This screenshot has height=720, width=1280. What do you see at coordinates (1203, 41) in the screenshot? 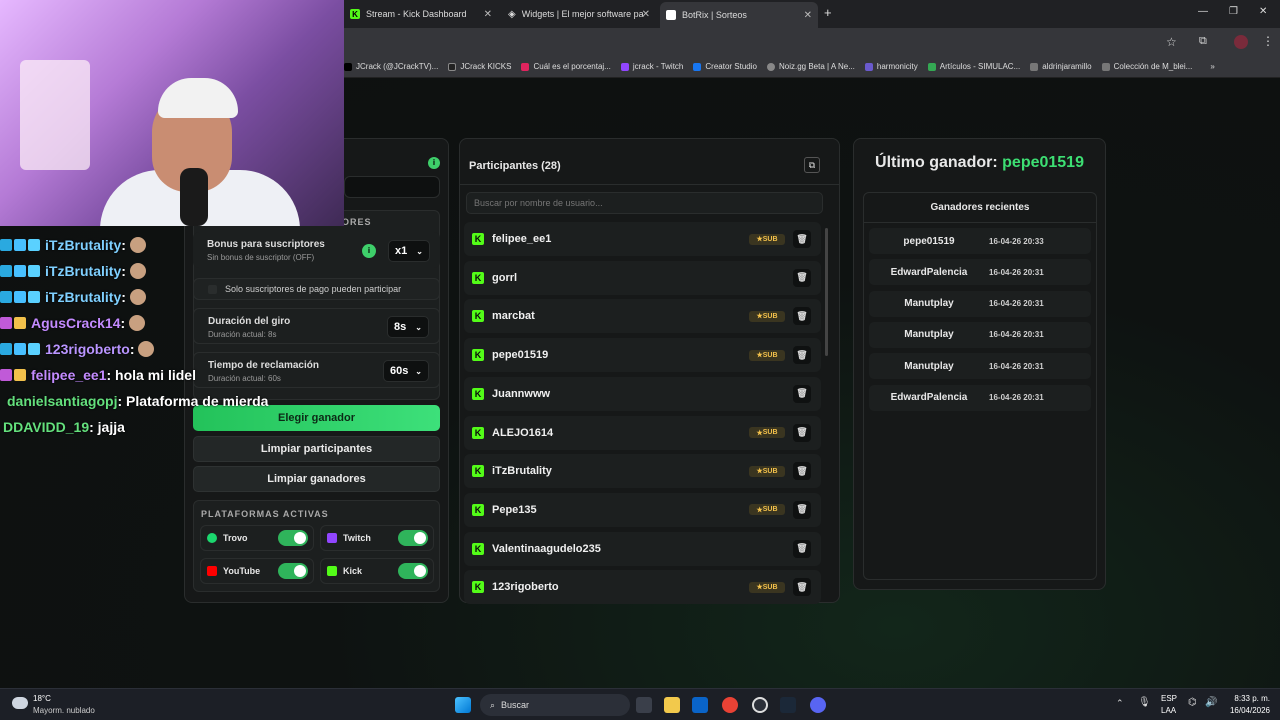
I see `extensions-icon: ⧉` at bounding box center [1203, 41].